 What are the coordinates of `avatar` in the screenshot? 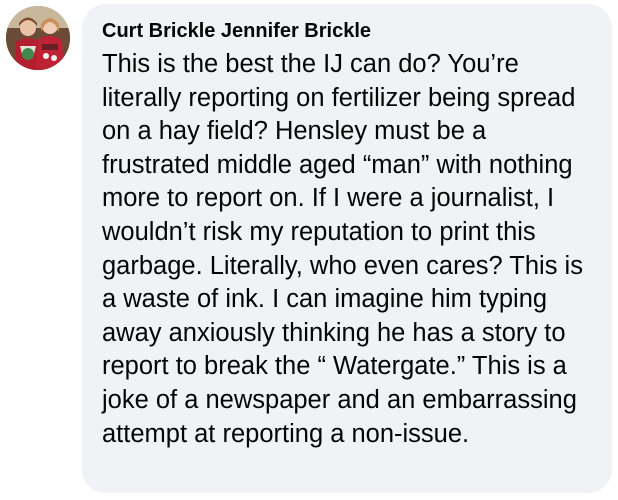 It's located at (38, 38).